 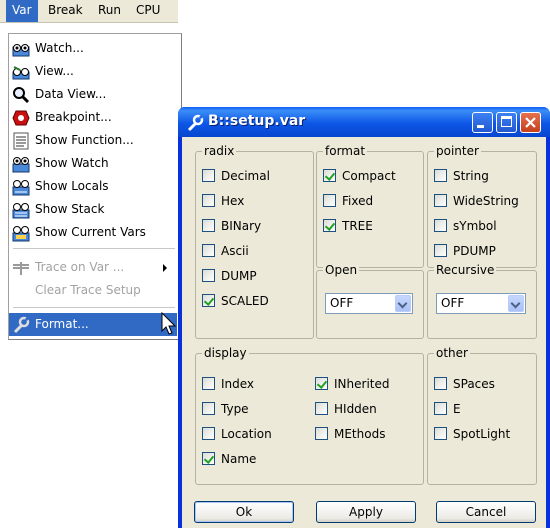 I want to click on submenu-arrow-icon, so click(x=165, y=268).